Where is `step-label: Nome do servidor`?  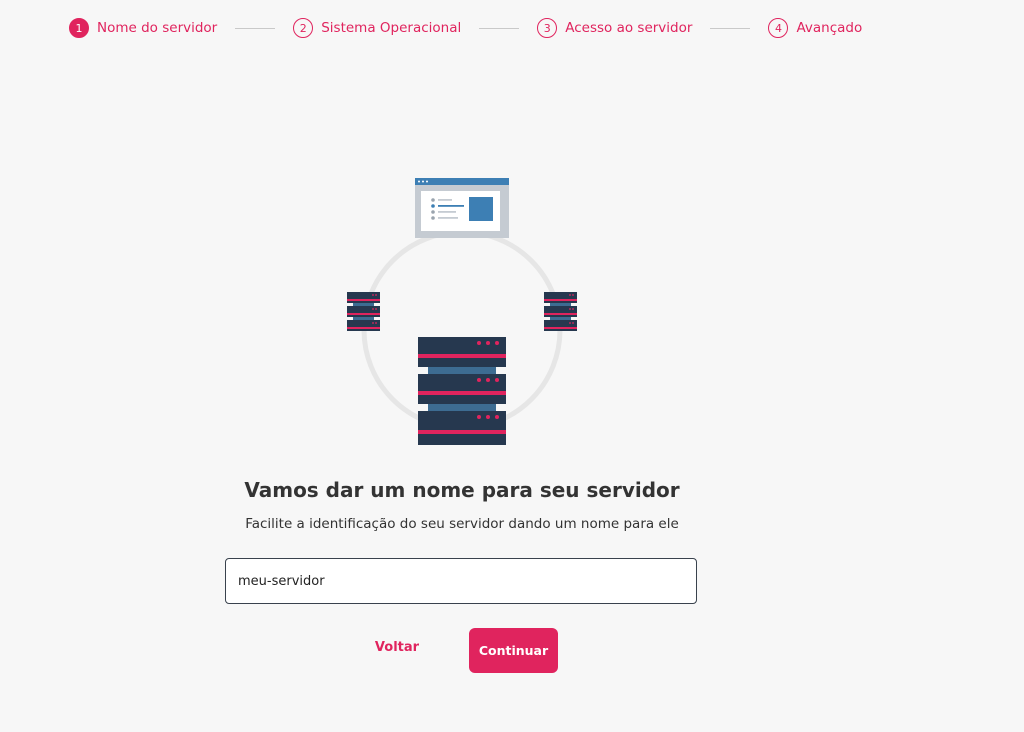
step-label: Nome do servidor is located at coordinates (157, 28).